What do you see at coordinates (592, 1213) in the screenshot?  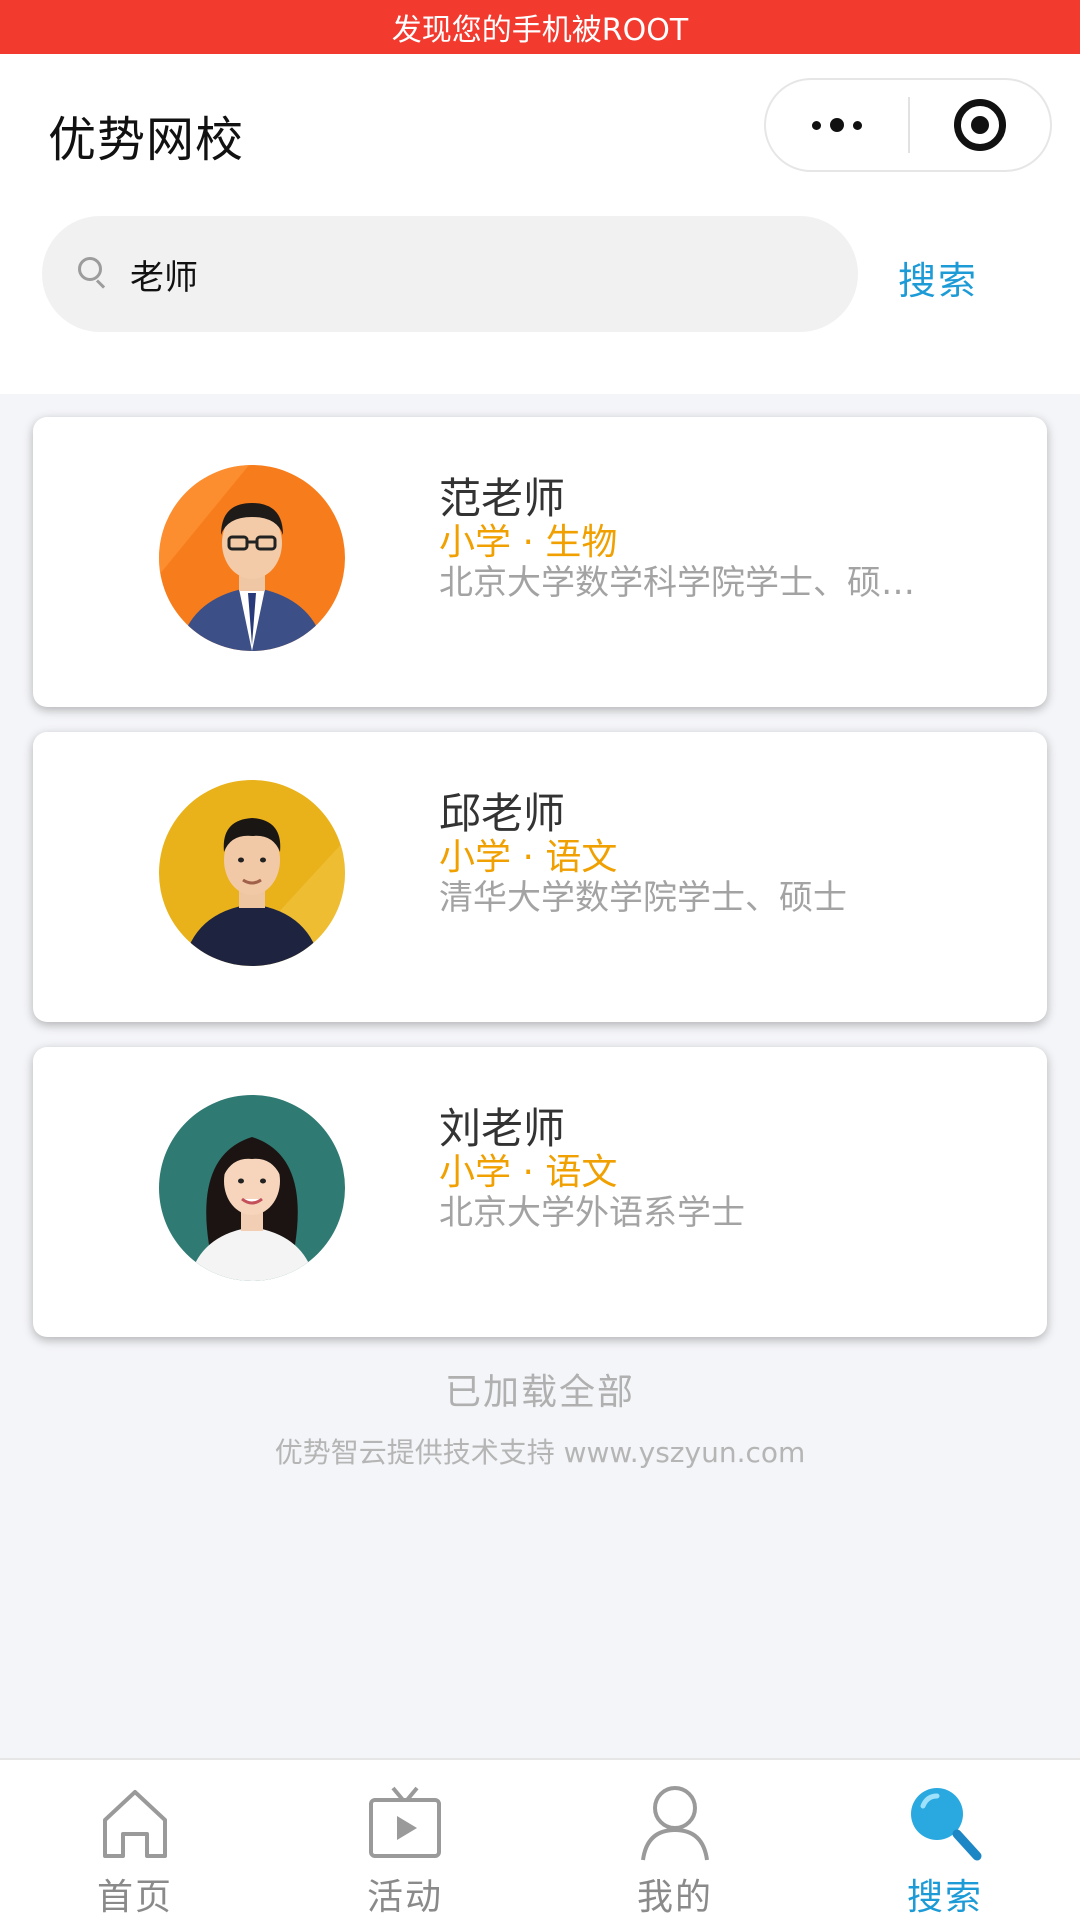 I see `teacher-description: 北京大学外语系学士` at bounding box center [592, 1213].